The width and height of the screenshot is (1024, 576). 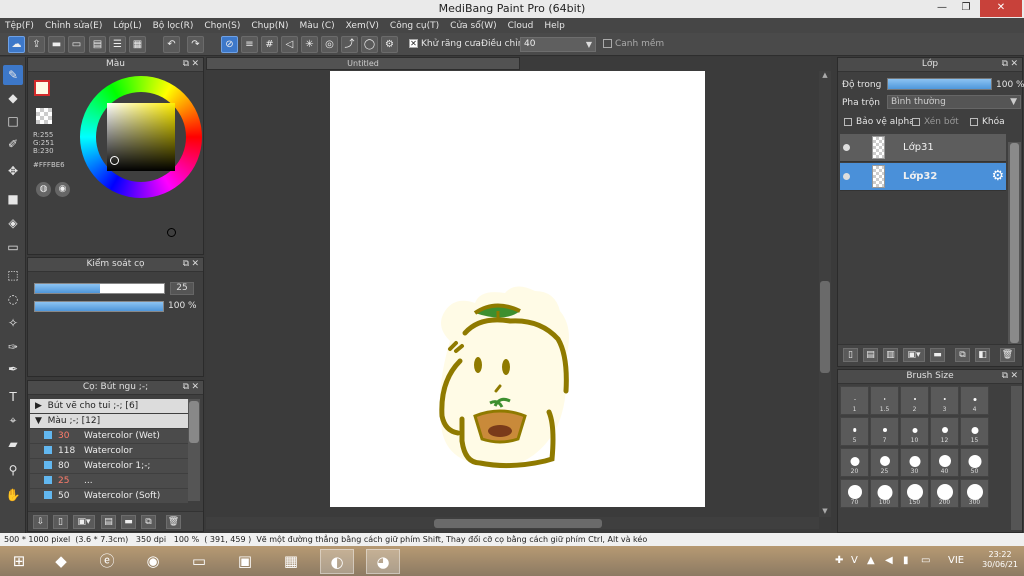 I want to click on brush-size-option: 70, so click(x=854, y=493).